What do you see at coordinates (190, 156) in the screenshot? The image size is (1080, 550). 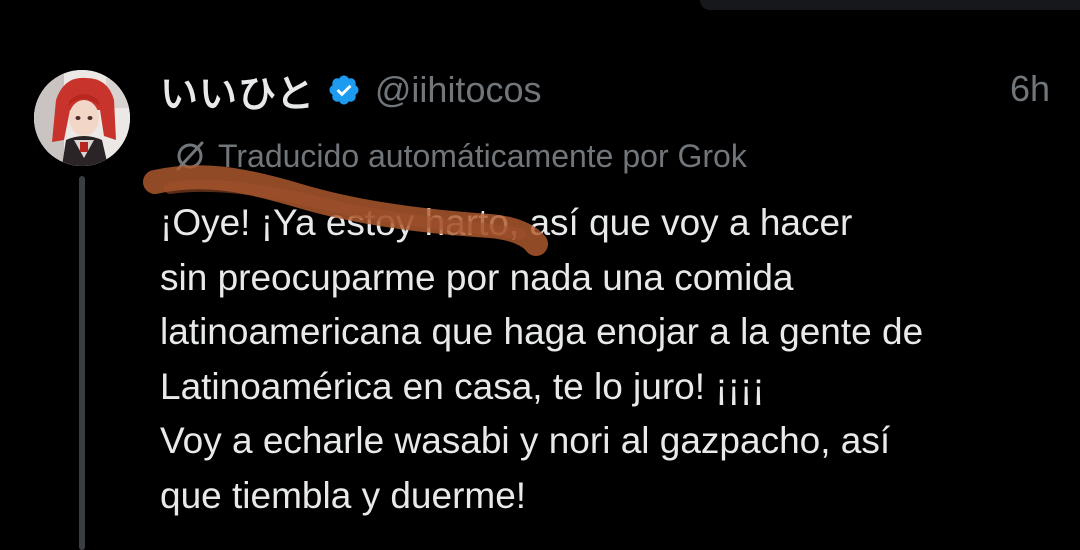 I see `grok-translate-icon` at bounding box center [190, 156].